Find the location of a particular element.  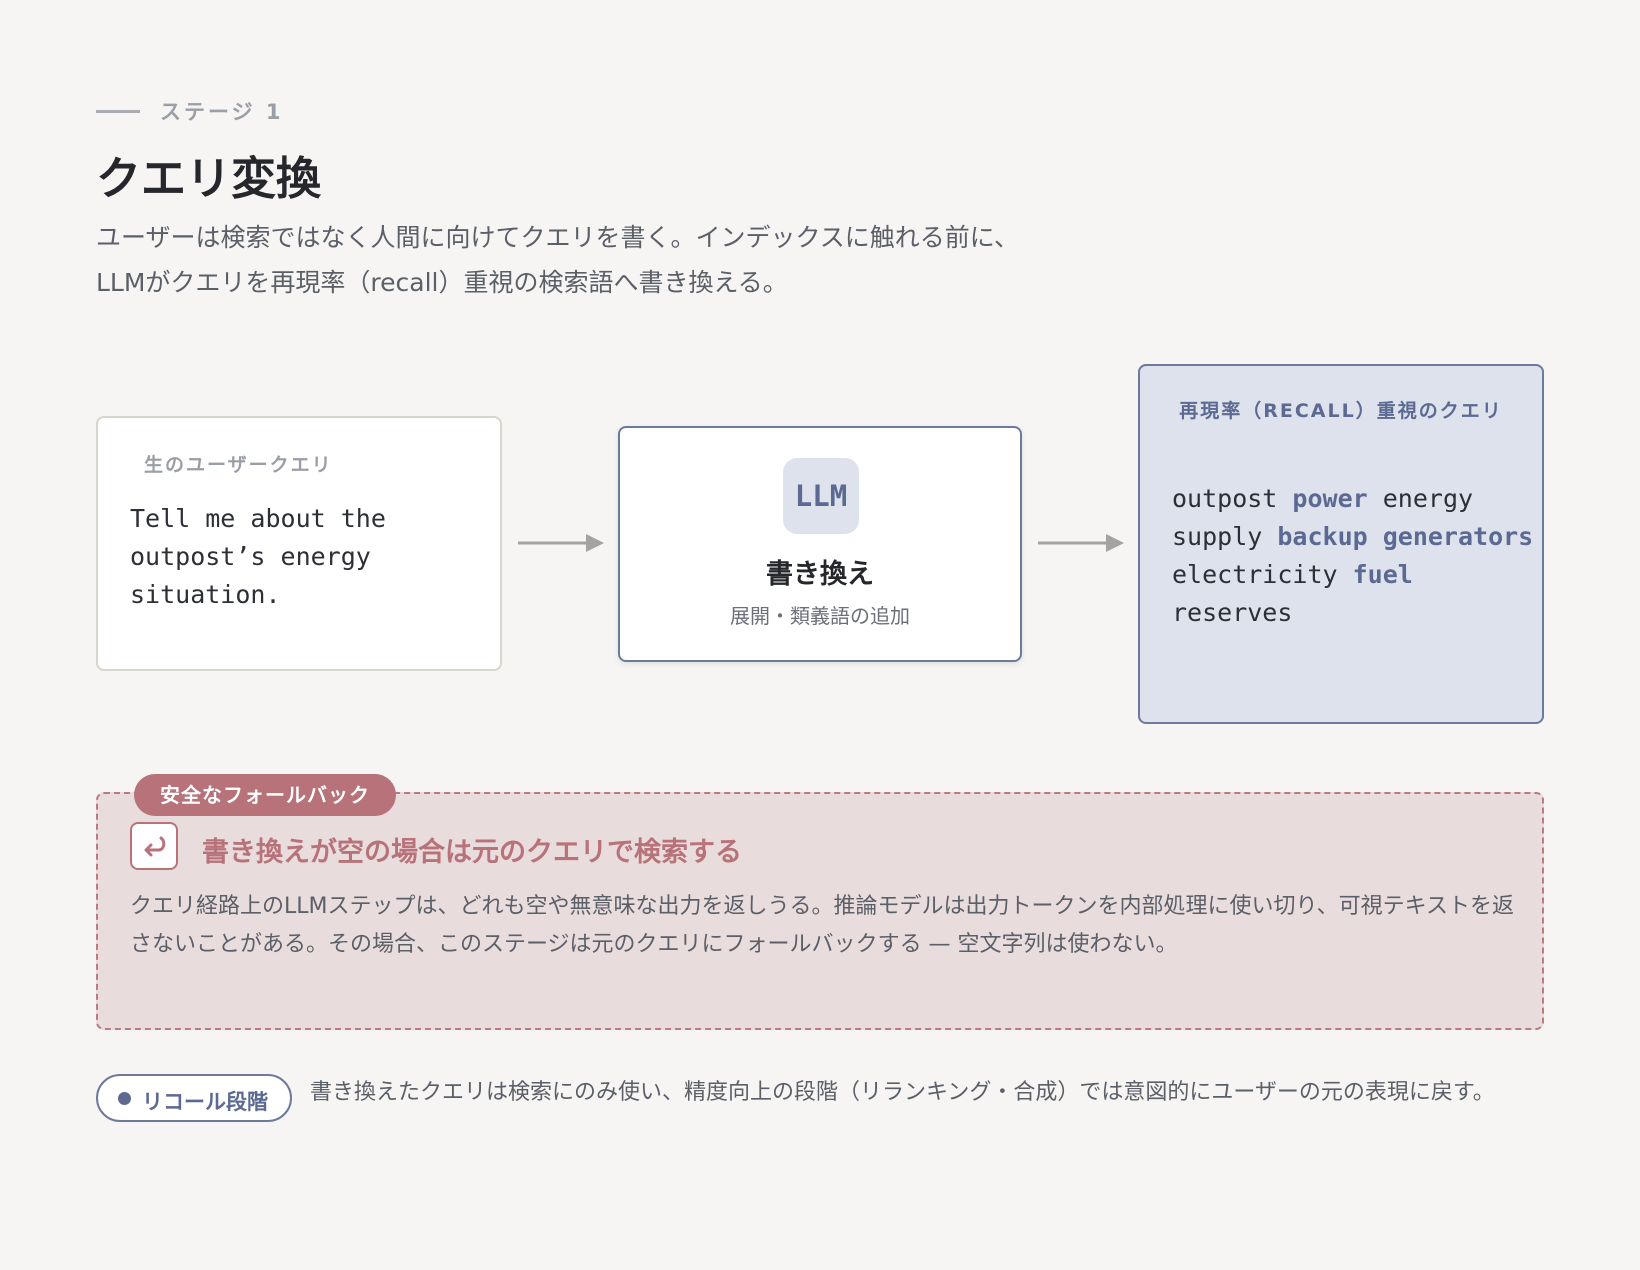

stage-eyebrow: ステージ 1 is located at coordinates (190, 111).